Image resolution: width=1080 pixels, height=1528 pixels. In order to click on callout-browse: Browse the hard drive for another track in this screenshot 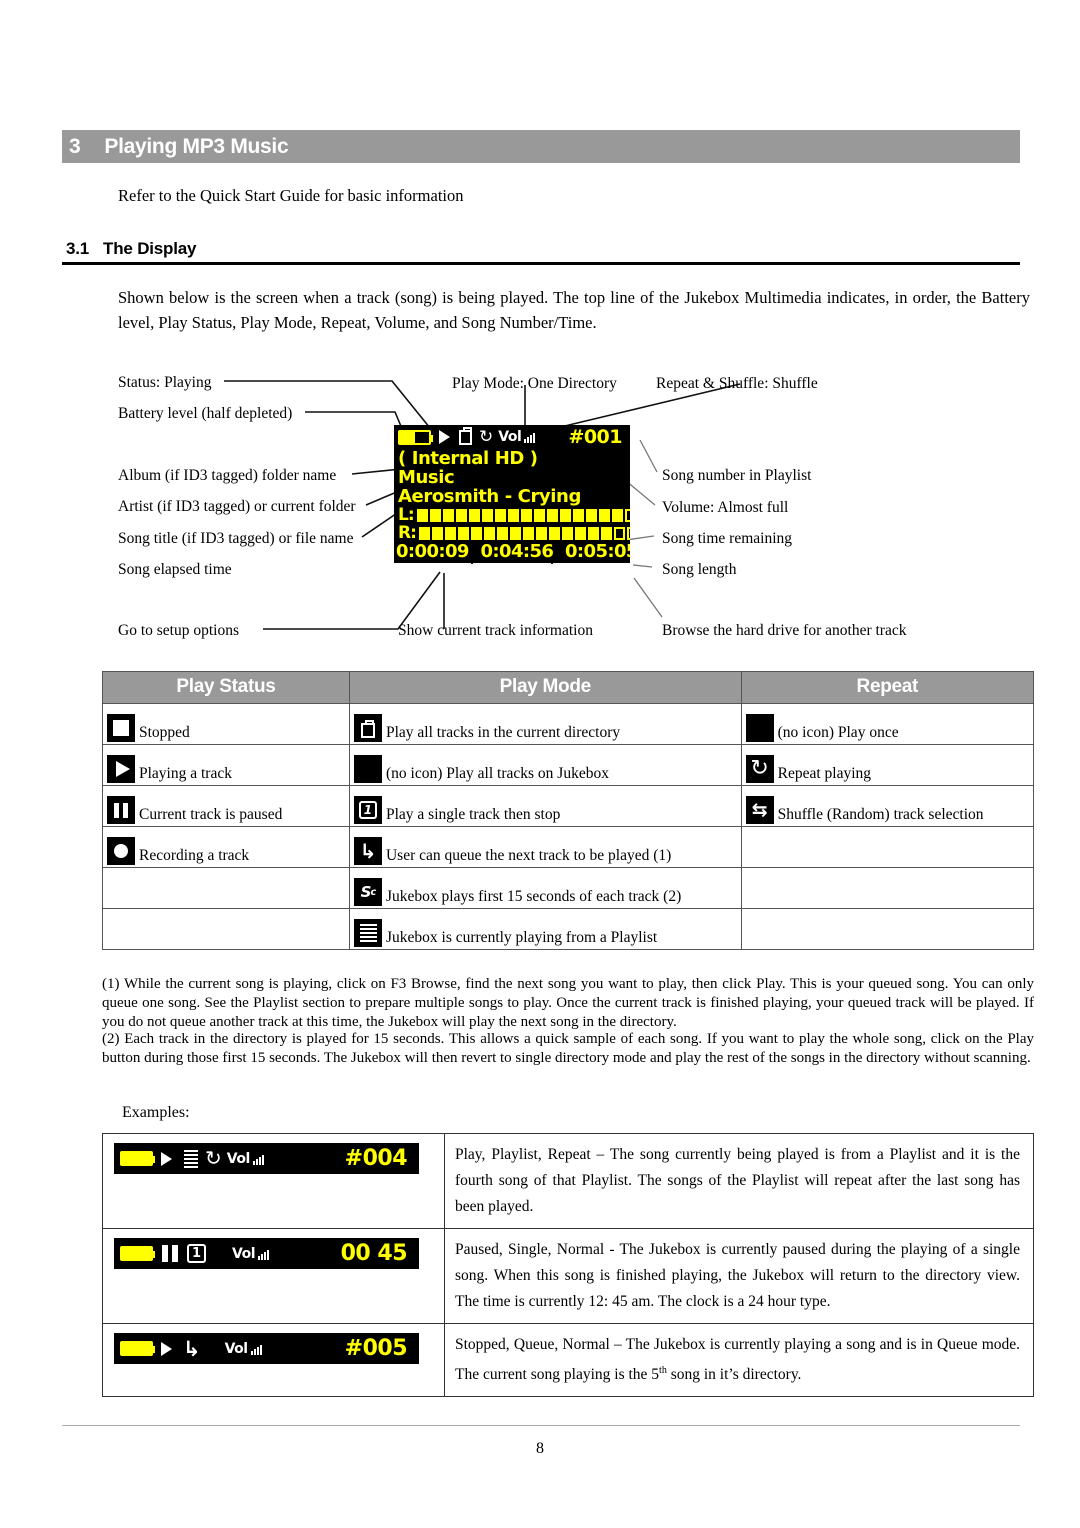, I will do `click(784, 630)`.